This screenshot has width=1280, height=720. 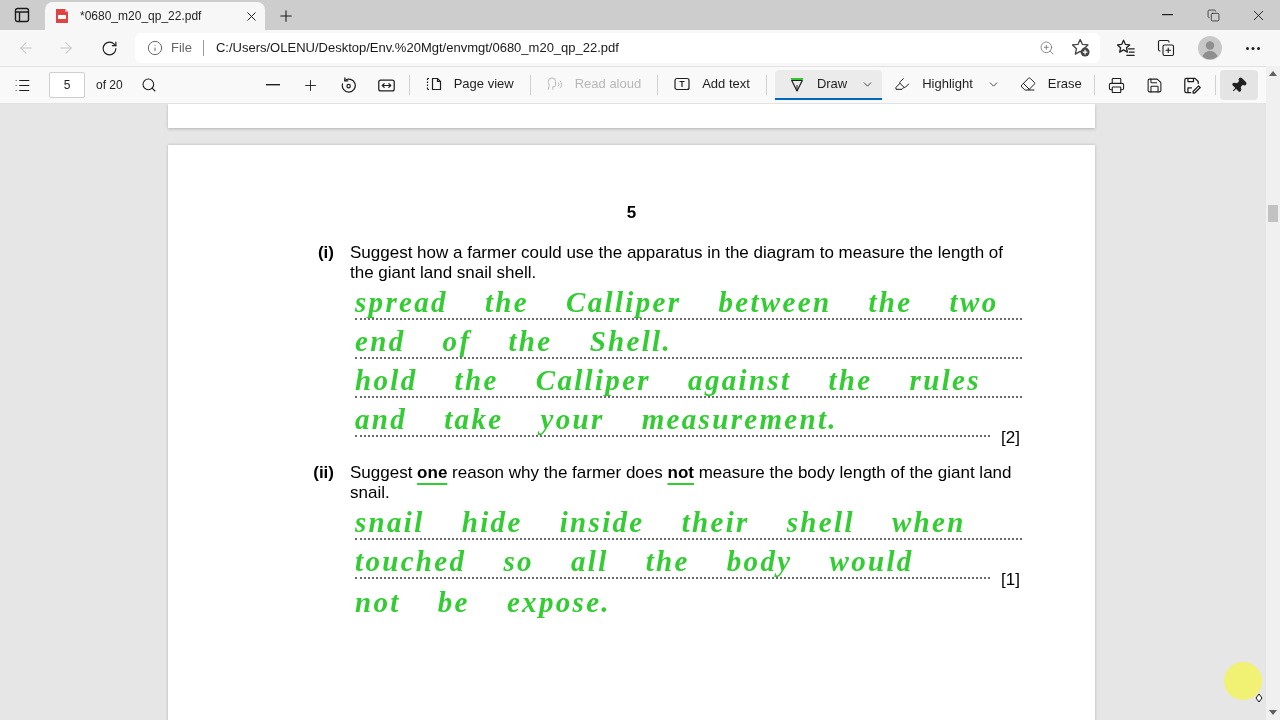 What do you see at coordinates (1027, 84) in the screenshot?
I see `eraser-icon` at bounding box center [1027, 84].